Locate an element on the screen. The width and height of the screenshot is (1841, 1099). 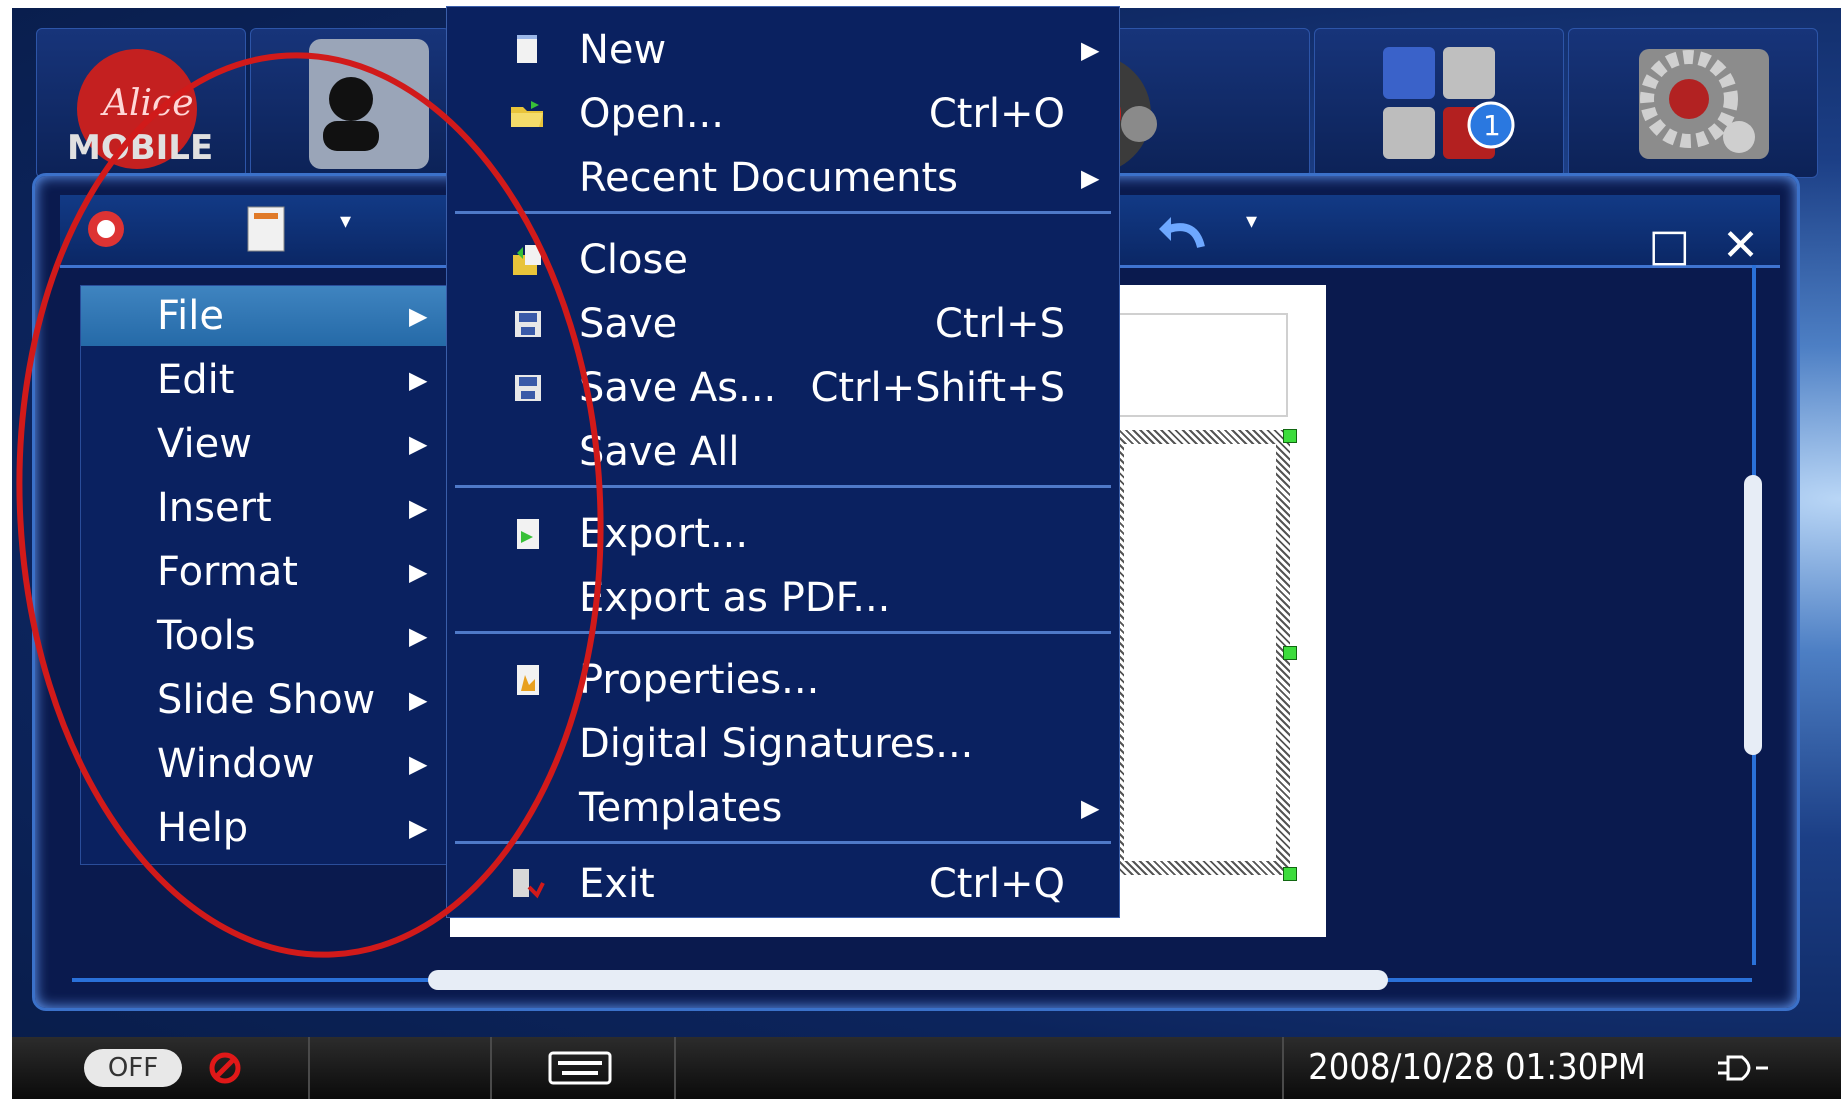
keyboard-cell is located at coordinates (583, 1068).